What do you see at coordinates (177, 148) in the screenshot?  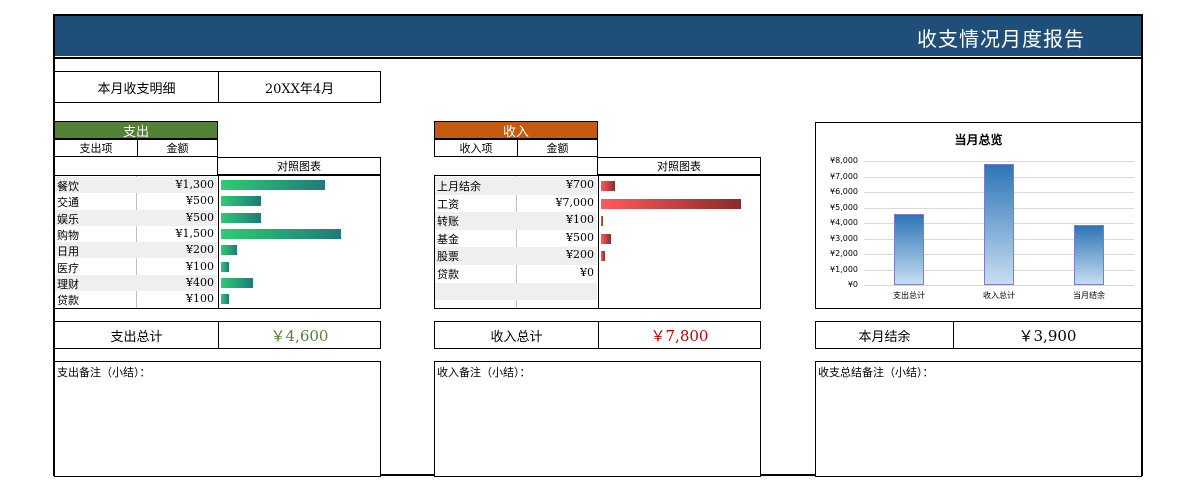 I see `expense-col-amount: 金额` at bounding box center [177, 148].